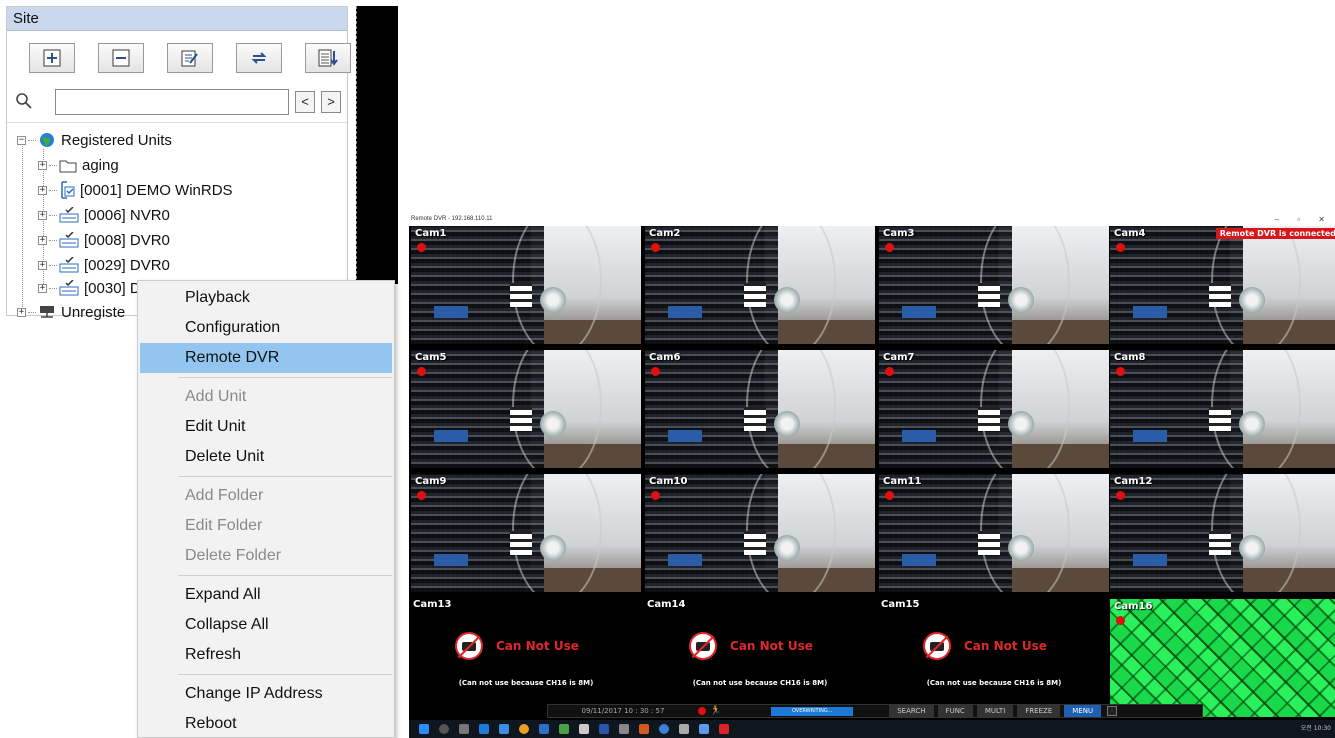 This screenshot has height=738, width=1335. What do you see at coordinates (266, 397) in the screenshot?
I see `menu-item-add-unit: Add Unit` at bounding box center [266, 397].